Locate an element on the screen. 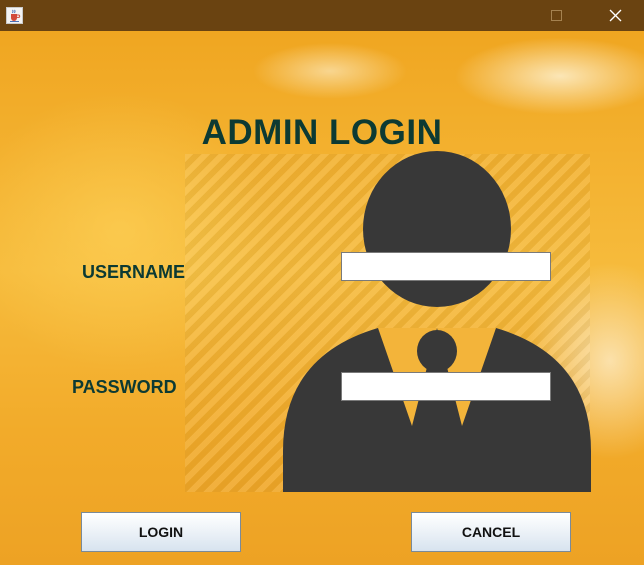  username-field is located at coordinates (446, 266).